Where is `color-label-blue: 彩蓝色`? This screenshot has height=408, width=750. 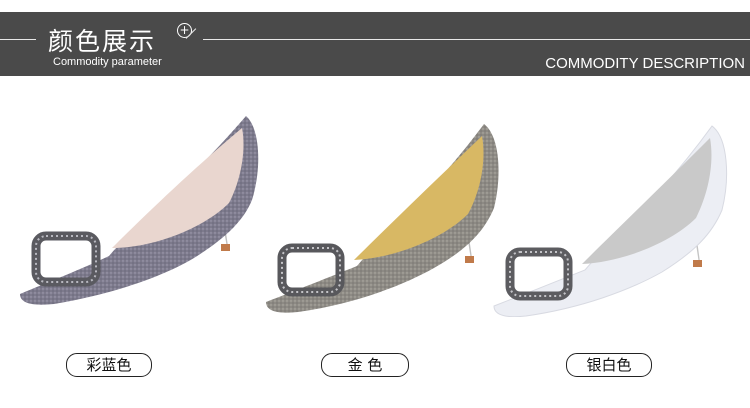
color-label-blue: 彩蓝色 is located at coordinates (109, 365).